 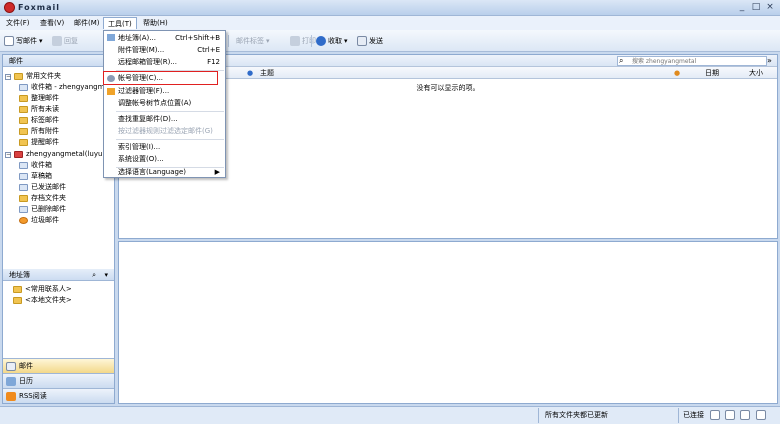 What do you see at coordinates (171, 62) in the screenshot?
I see `menu-item-remote-mailbox: 远程邮箱管理(R)... F12` at bounding box center [171, 62].